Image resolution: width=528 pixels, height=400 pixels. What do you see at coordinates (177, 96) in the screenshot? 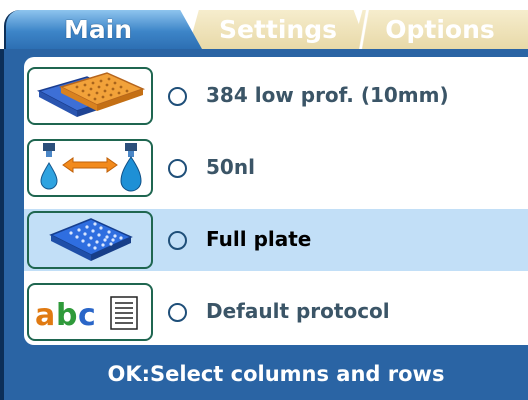
I see `plate-type-radio` at bounding box center [177, 96].